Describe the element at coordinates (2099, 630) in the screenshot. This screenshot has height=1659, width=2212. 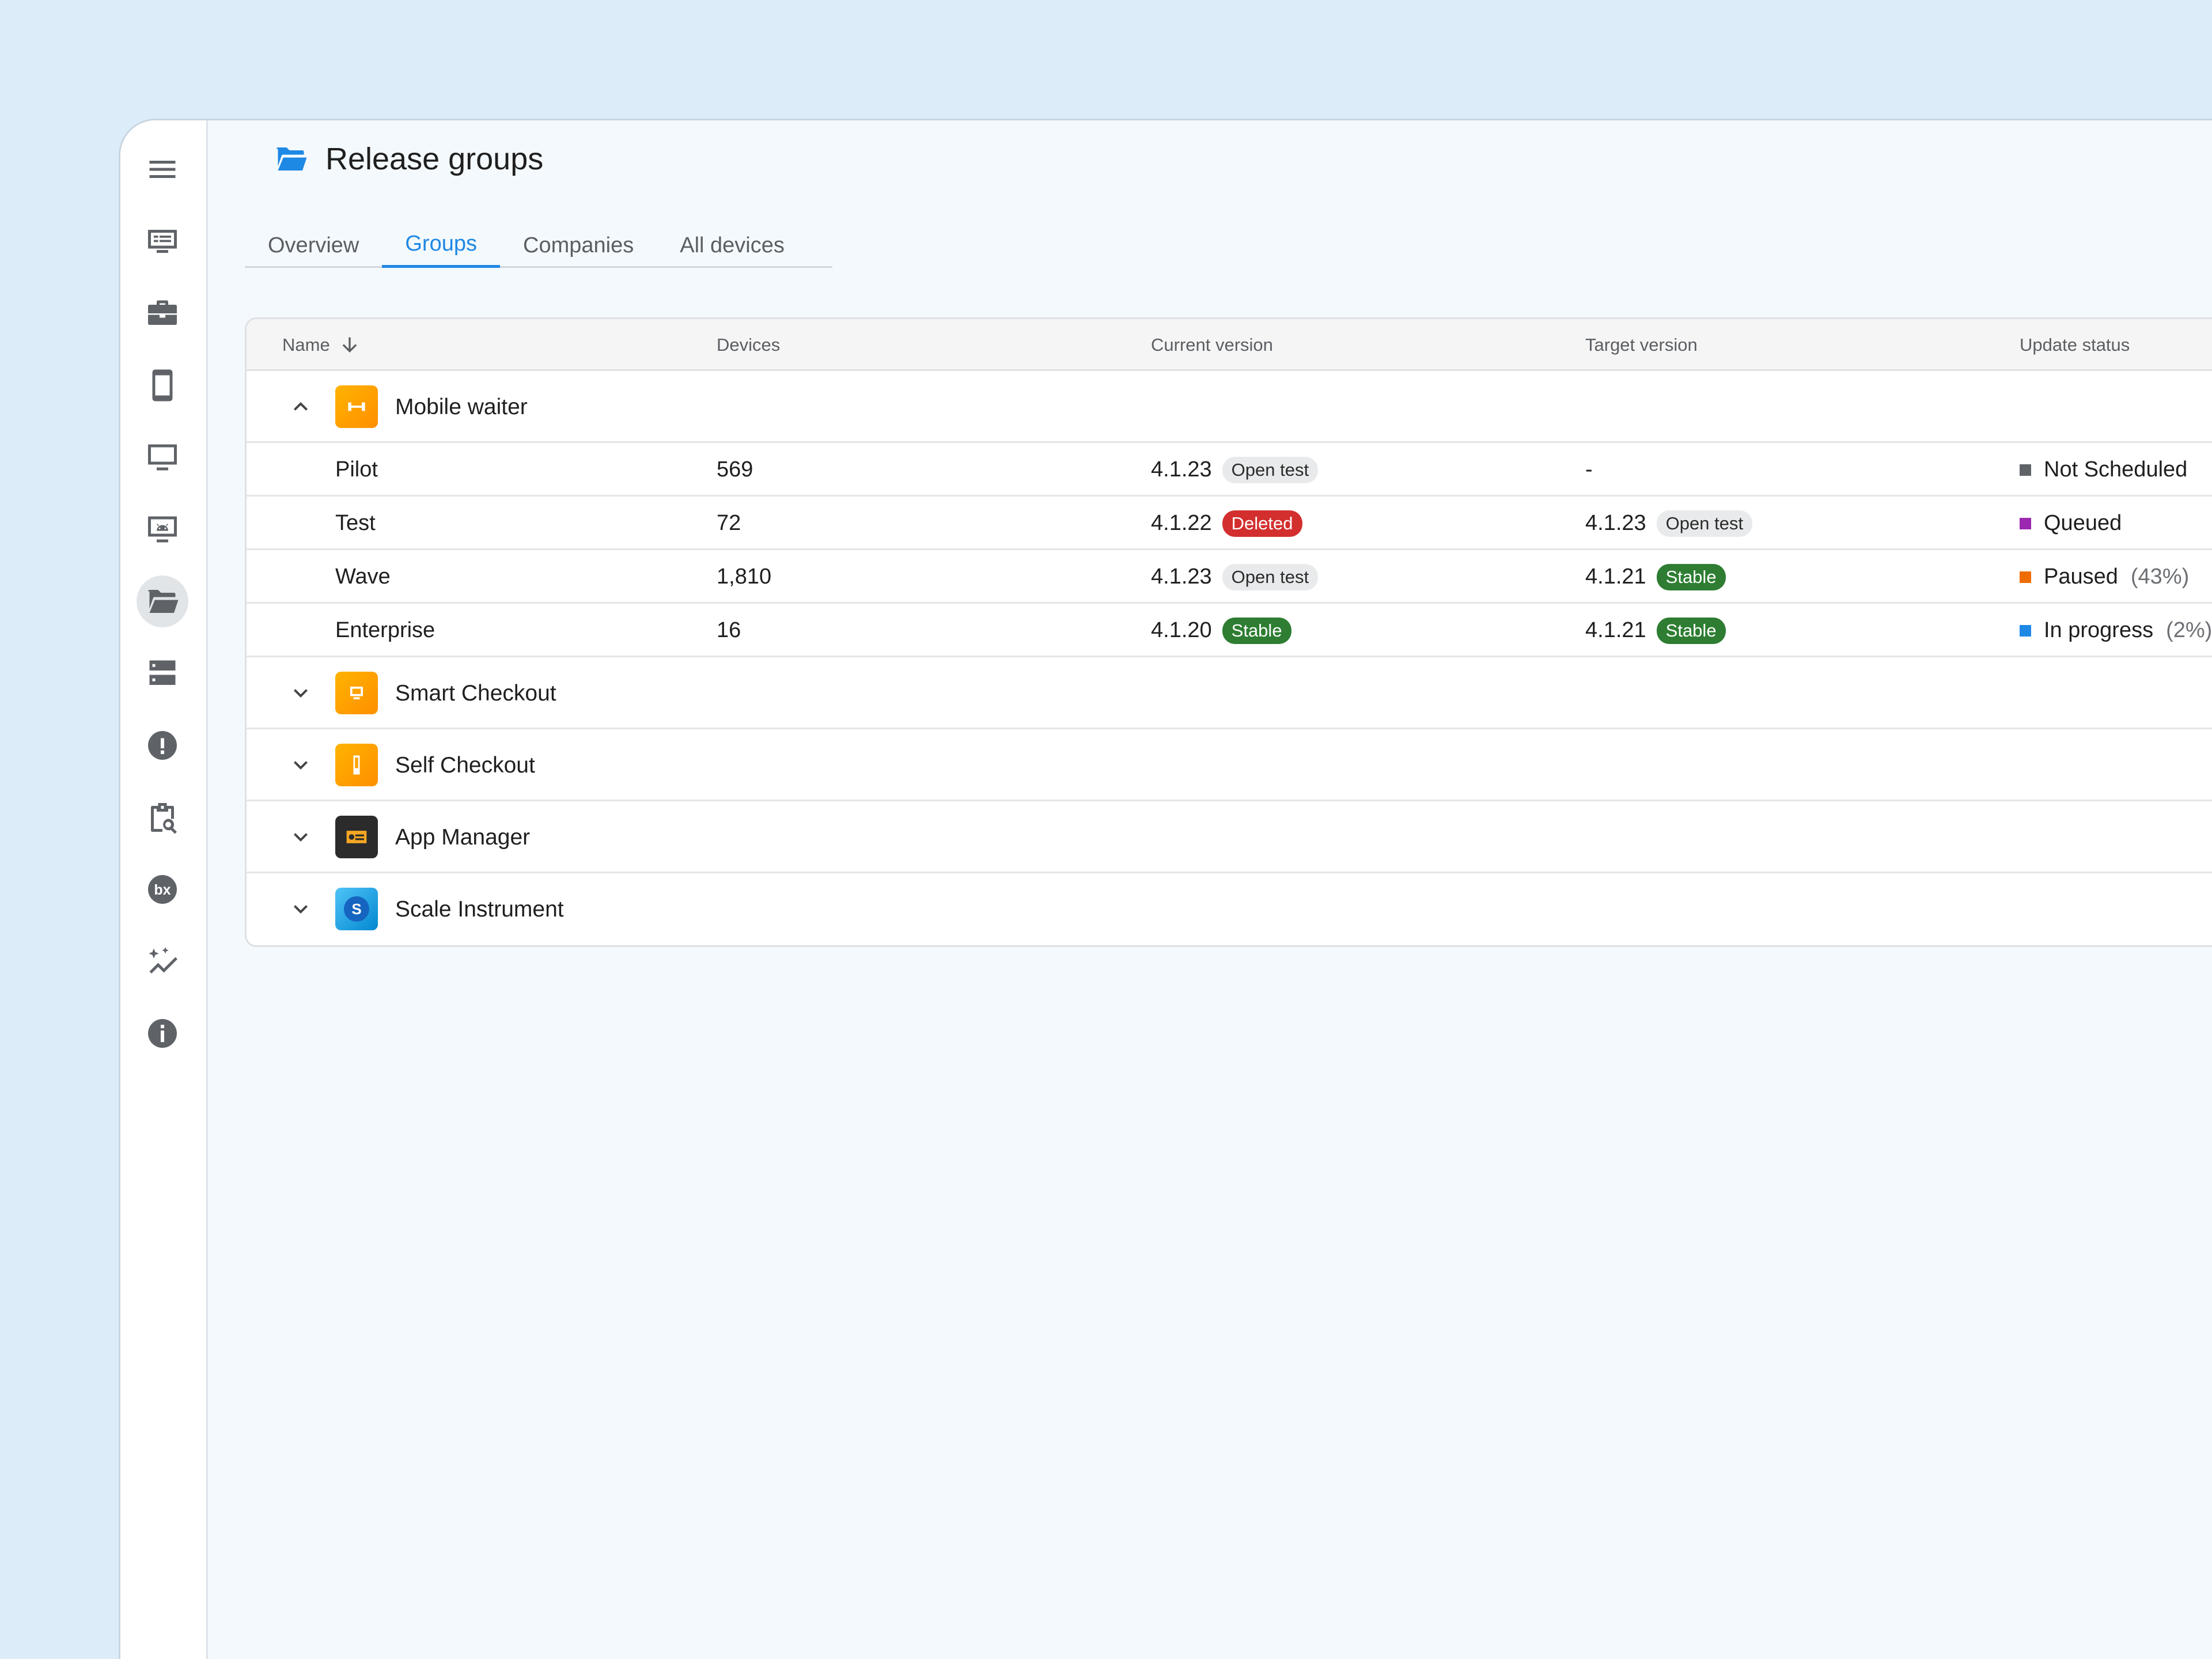
I see `status-label: In progress` at that location.